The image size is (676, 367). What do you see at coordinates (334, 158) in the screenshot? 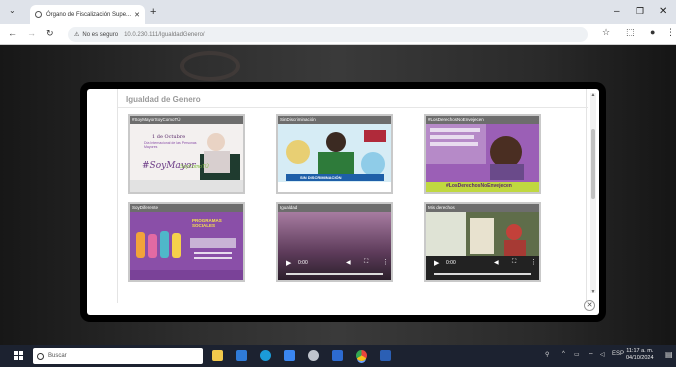
I see `card-image: SIN DISCRIMINACIÓN` at bounding box center [334, 158].